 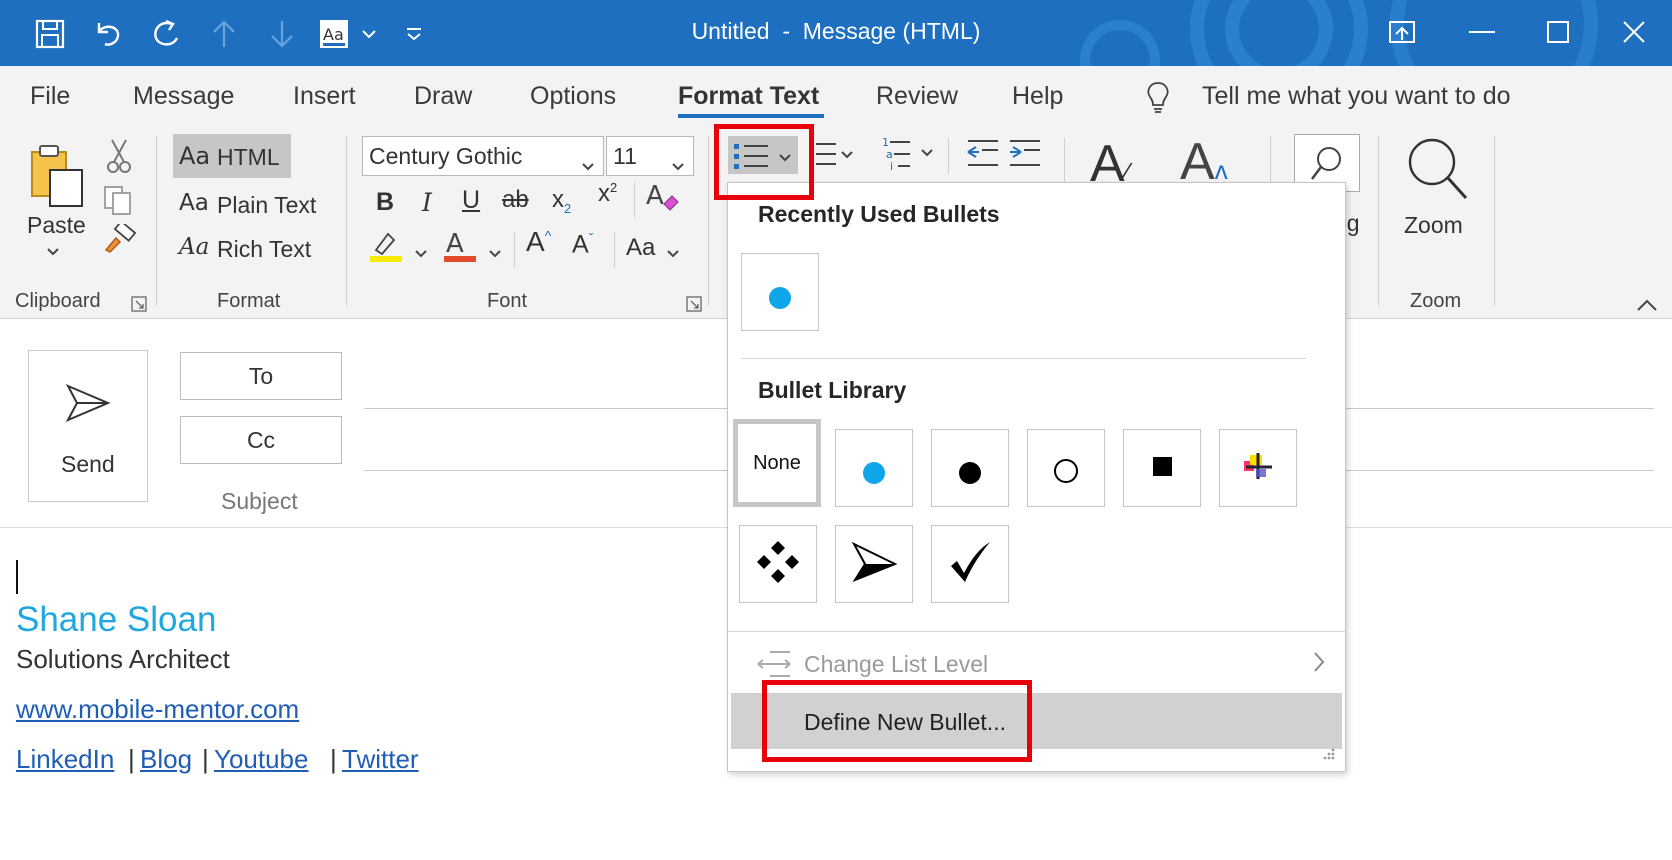 I want to click on signature-linkedin-link: LinkedIn, so click(x=65, y=759).